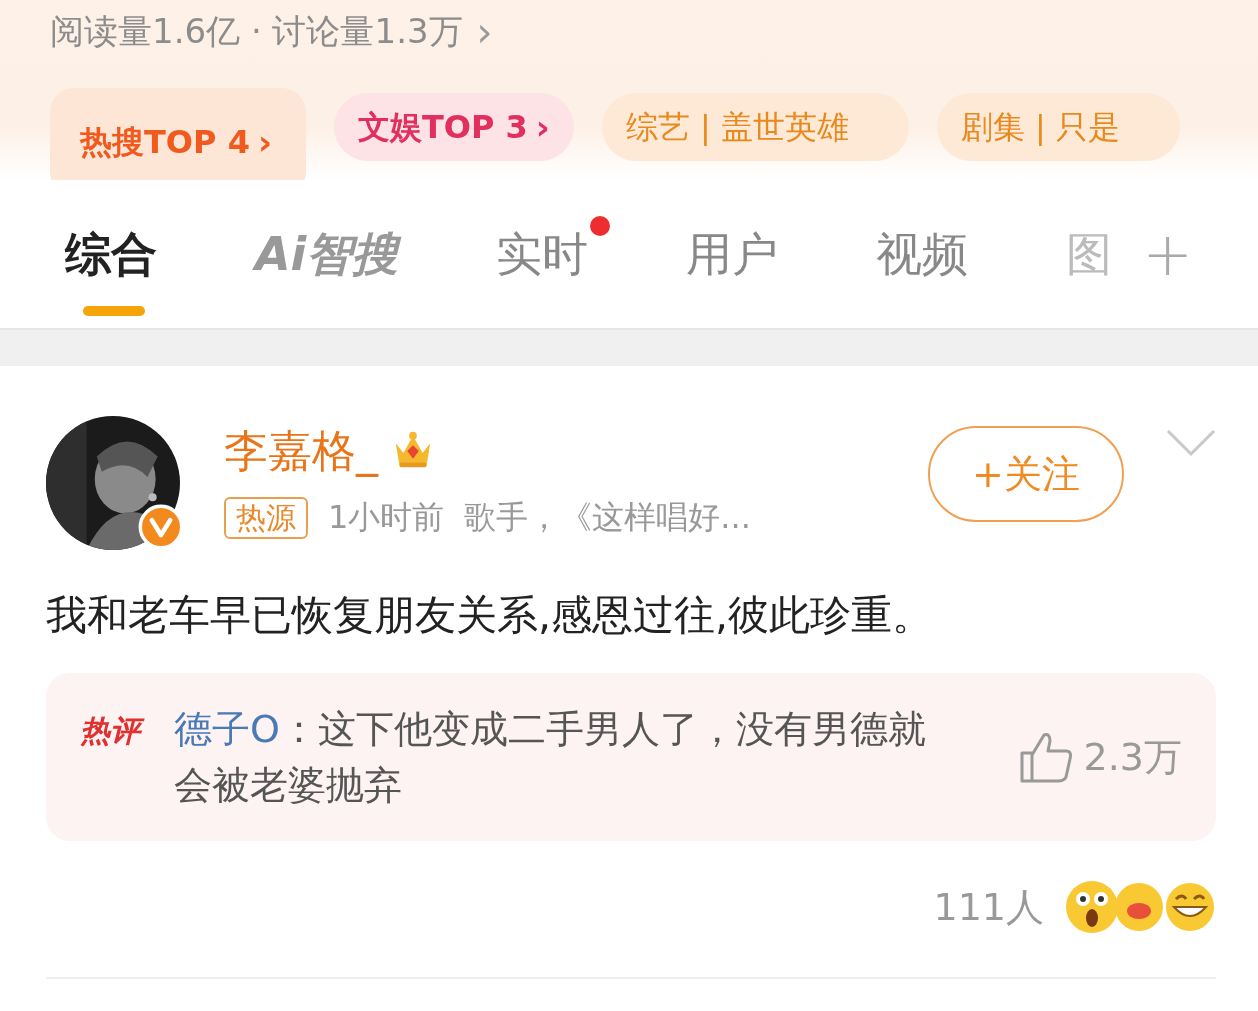 This screenshot has width=1258, height=1011. What do you see at coordinates (1026, 474) in the screenshot?
I see `follow-button: +关注` at bounding box center [1026, 474].